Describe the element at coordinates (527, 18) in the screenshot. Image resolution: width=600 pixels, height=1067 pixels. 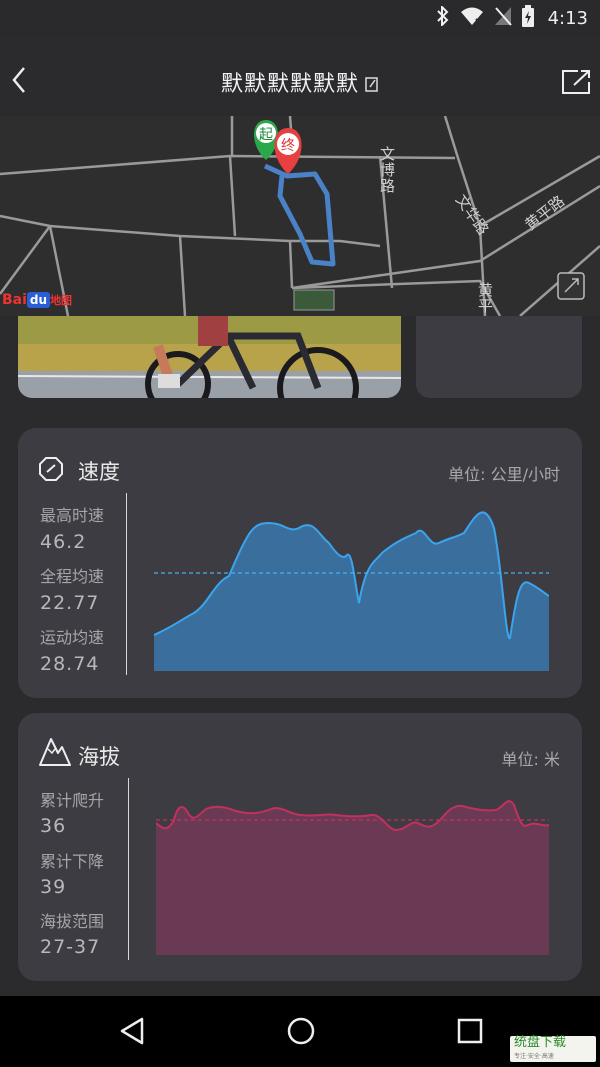
I see `battery-icon` at that location.